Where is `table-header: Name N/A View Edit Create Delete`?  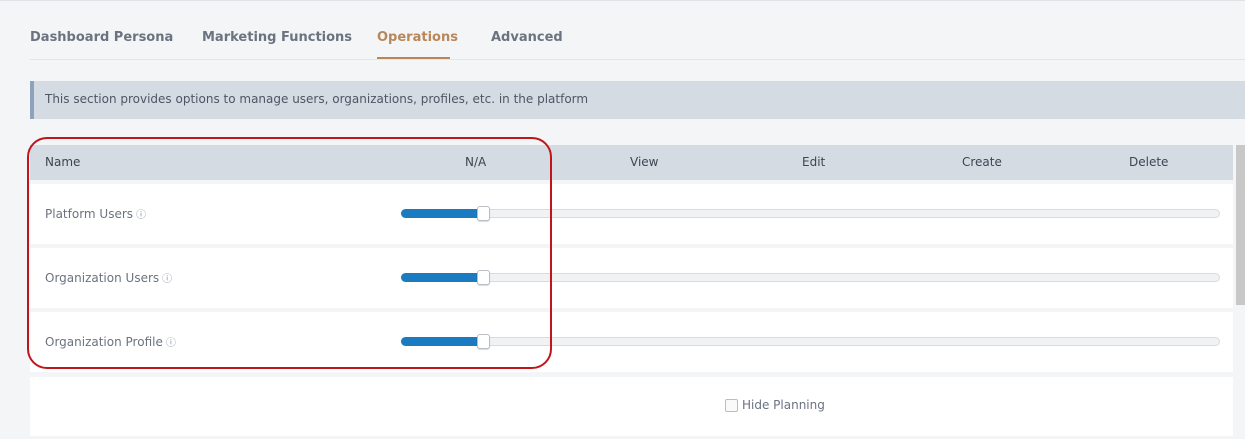 table-header: Name N/A View Edit Create Delete is located at coordinates (631, 162).